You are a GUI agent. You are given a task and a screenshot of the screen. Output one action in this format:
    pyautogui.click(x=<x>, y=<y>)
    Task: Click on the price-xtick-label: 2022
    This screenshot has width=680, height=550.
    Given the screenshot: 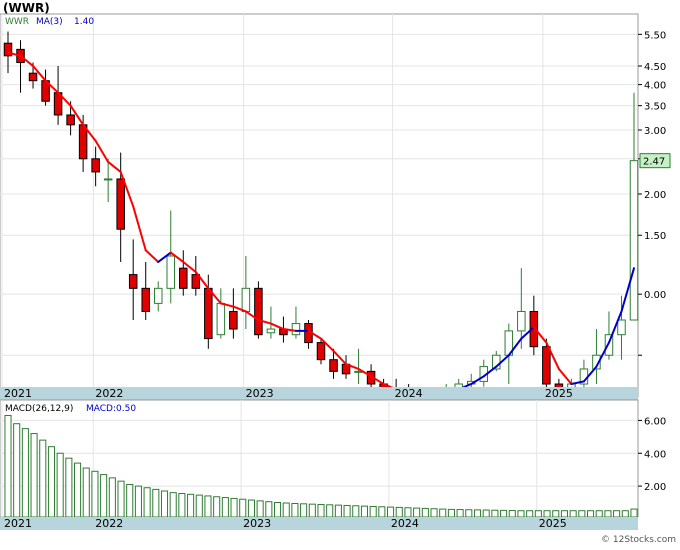 What is the action you would take?
    pyautogui.click(x=109, y=393)
    